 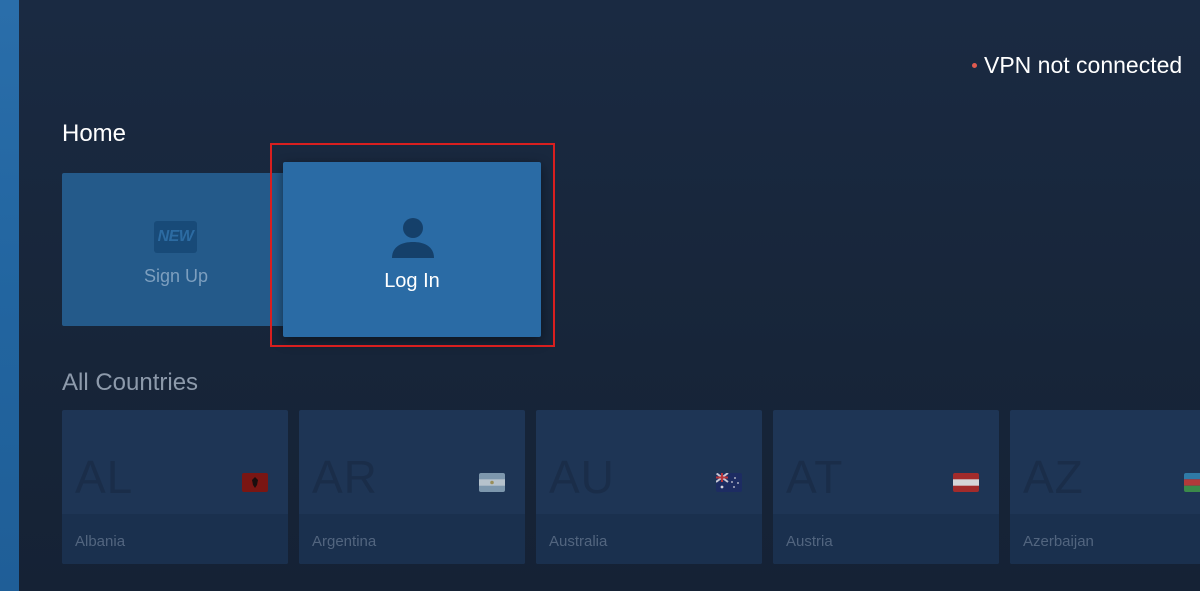 What do you see at coordinates (176, 276) in the screenshot?
I see `signup-label: Sign Up` at bounding box center [176, 276].